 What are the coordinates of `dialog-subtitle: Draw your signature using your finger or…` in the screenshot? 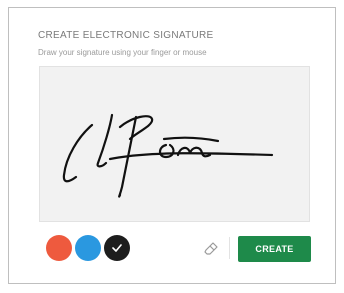 It's located at (122, 52).